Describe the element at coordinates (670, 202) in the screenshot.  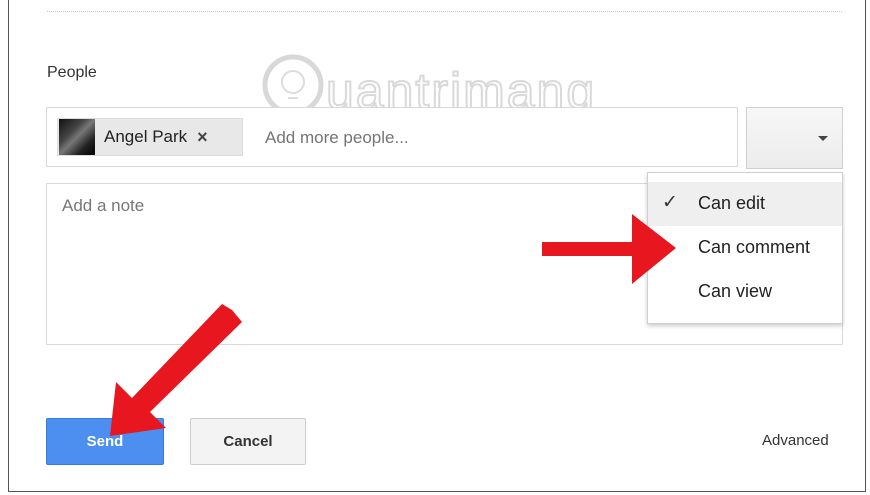
I see `checkmark-icon: ✓` at that location.